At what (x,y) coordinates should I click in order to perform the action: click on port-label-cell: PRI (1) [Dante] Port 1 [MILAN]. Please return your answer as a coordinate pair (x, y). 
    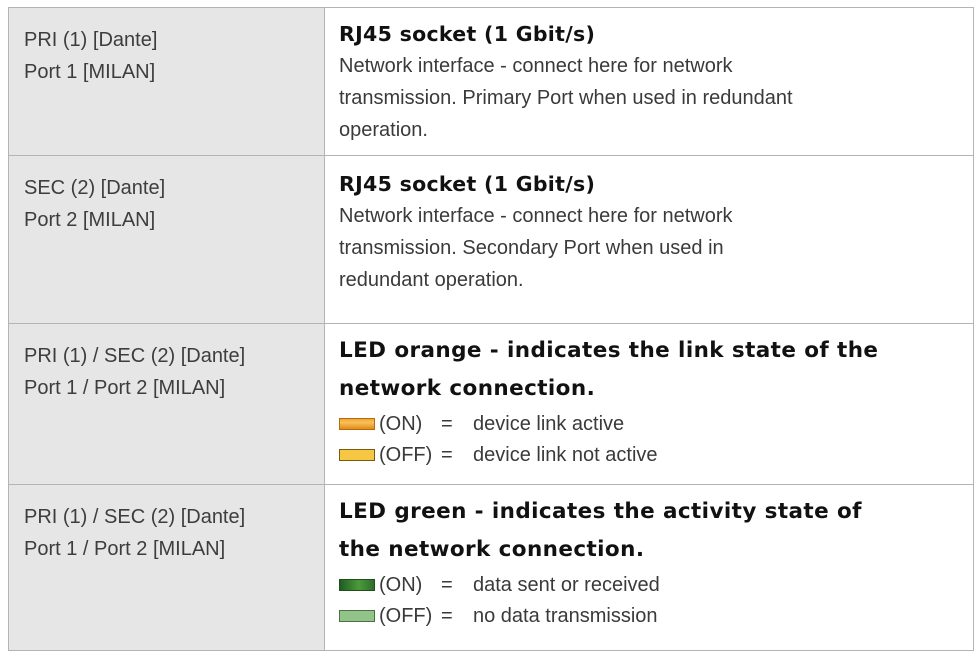
    Looking at the image, I should click on (166, 81).